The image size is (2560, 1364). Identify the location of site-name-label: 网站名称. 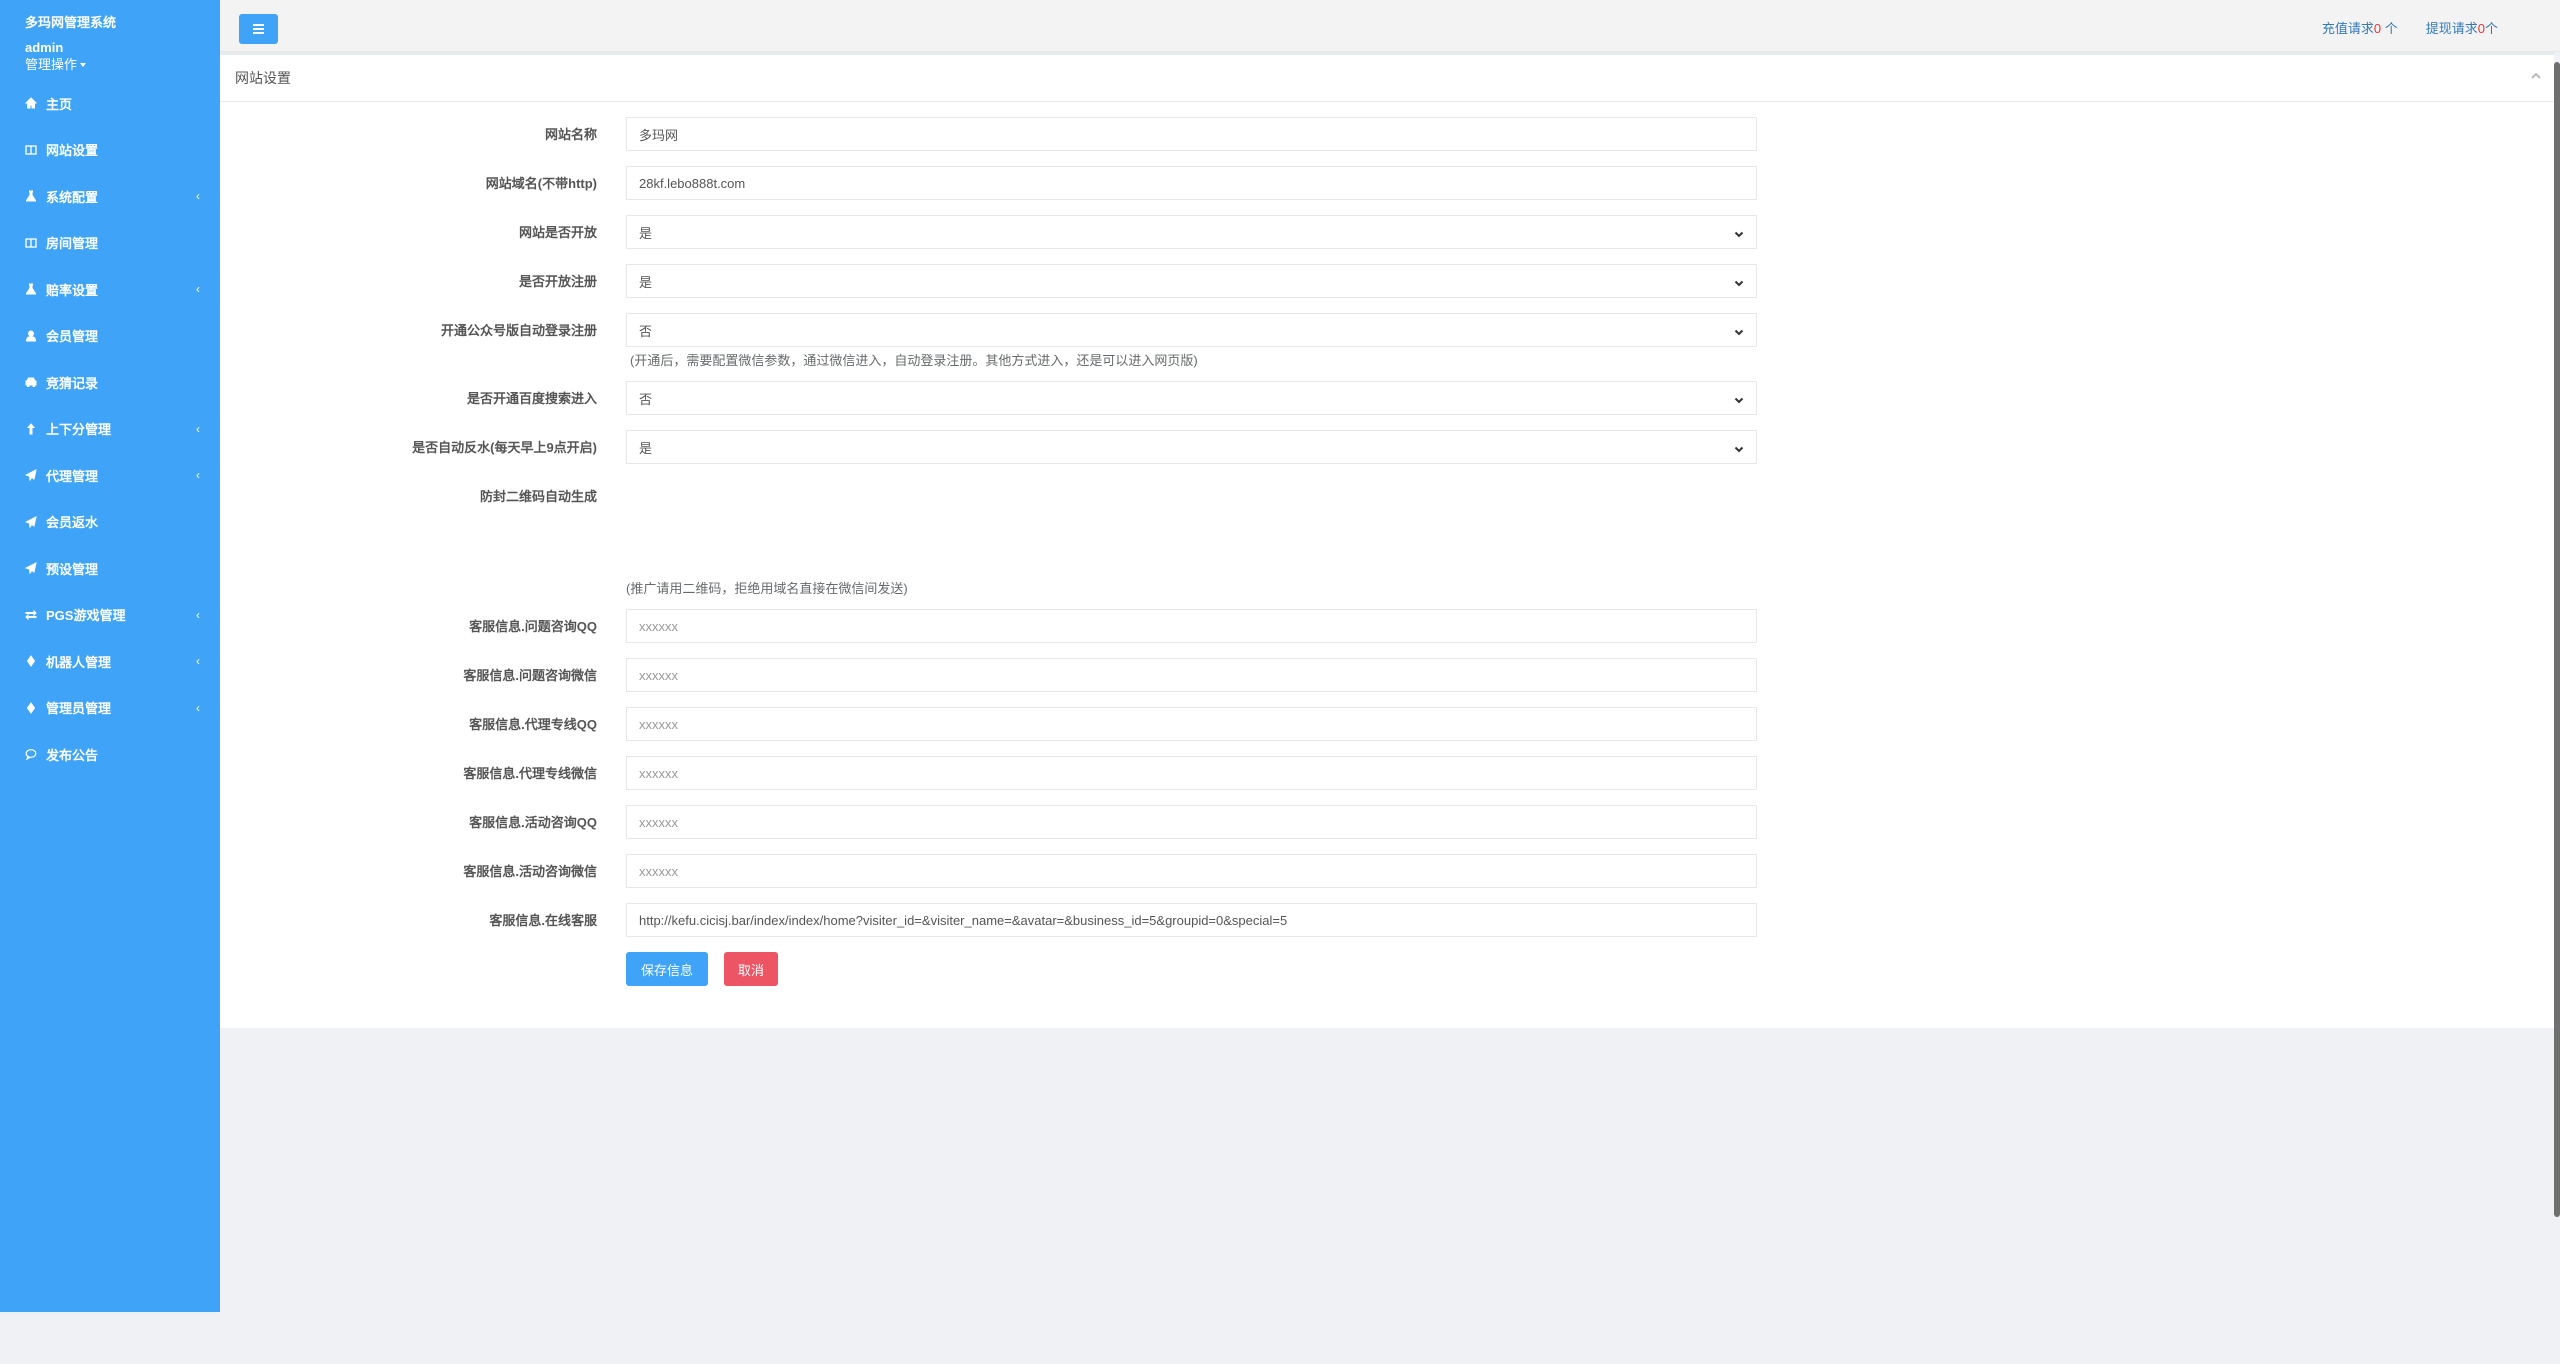
(570, 134).